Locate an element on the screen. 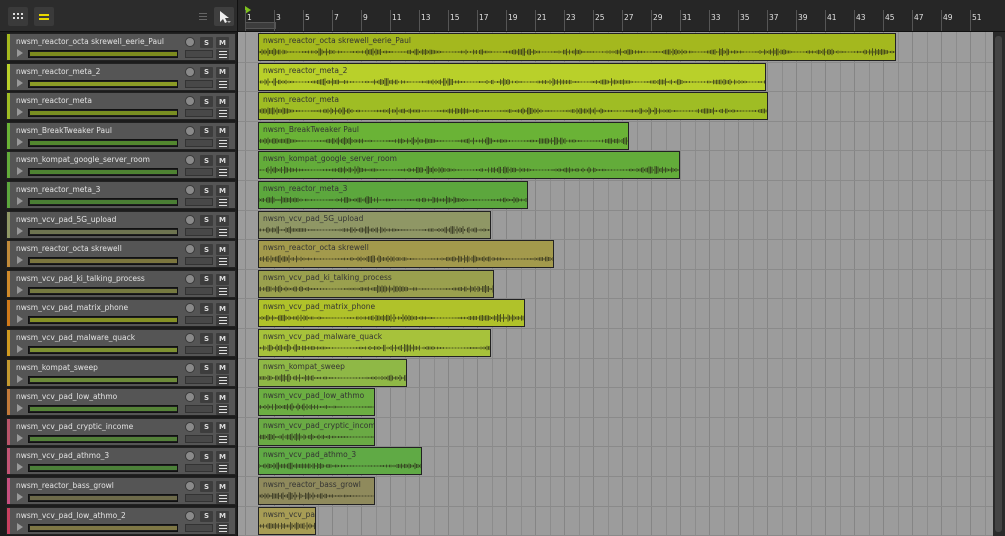 The image size is (1005, 536). track-header: nwsm_reactor_meta S M is located at coordinates (121, 106).